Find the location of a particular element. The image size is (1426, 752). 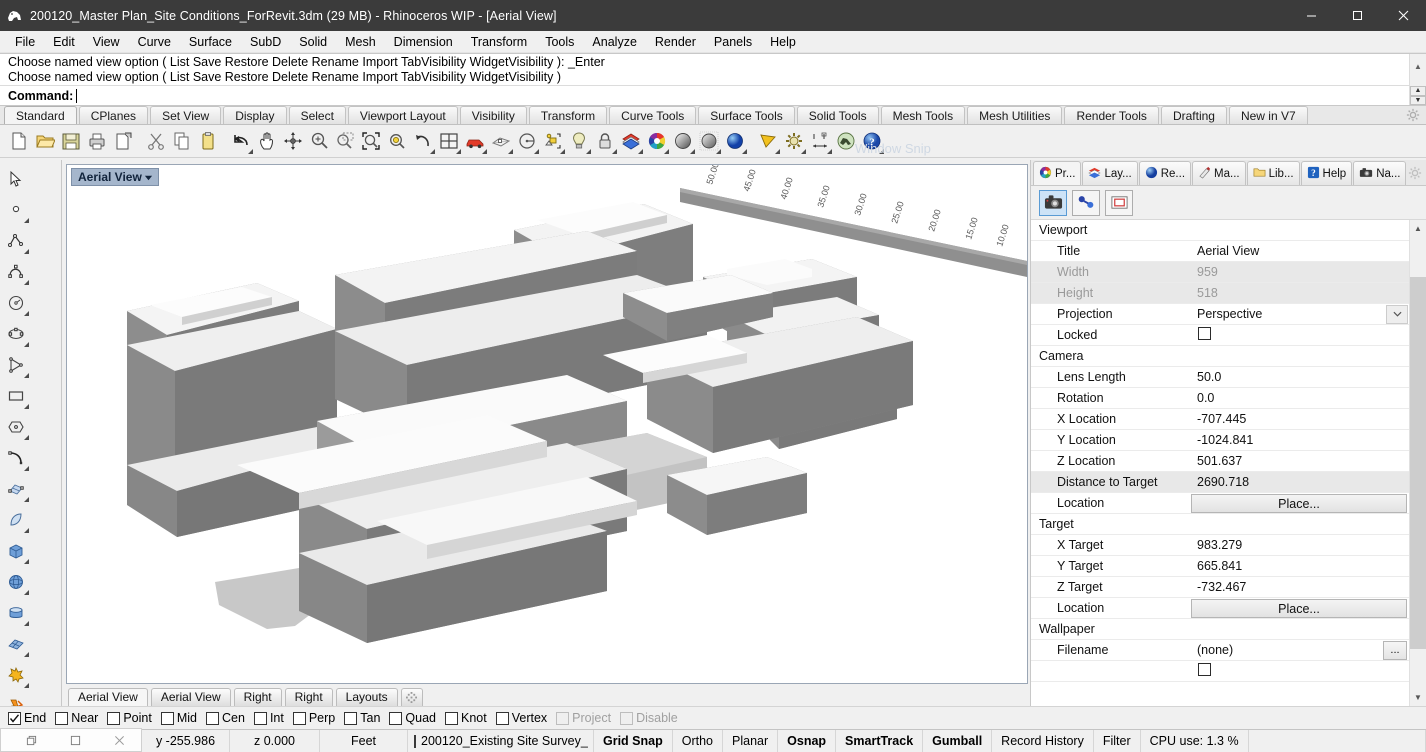

point-icon is located at coordinates (15, 209).